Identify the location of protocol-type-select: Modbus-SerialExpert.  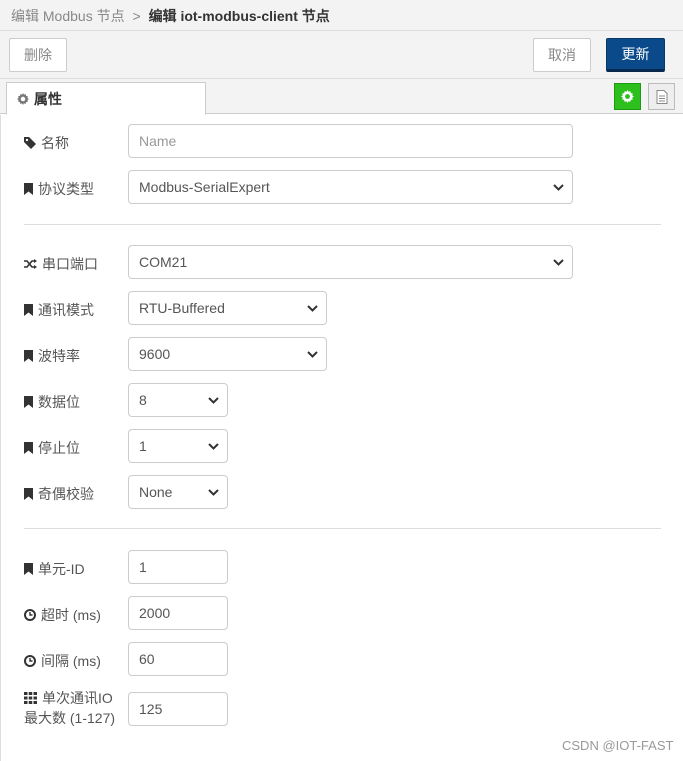
(350, 187).